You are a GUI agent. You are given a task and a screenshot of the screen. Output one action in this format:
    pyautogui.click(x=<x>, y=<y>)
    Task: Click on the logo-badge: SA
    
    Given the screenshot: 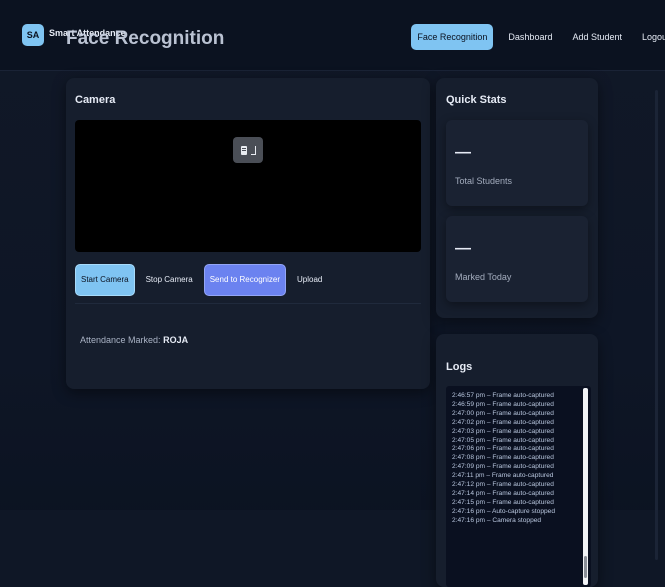 What is the action you would take?
    pyautogui.click(x=33, y=35)
    